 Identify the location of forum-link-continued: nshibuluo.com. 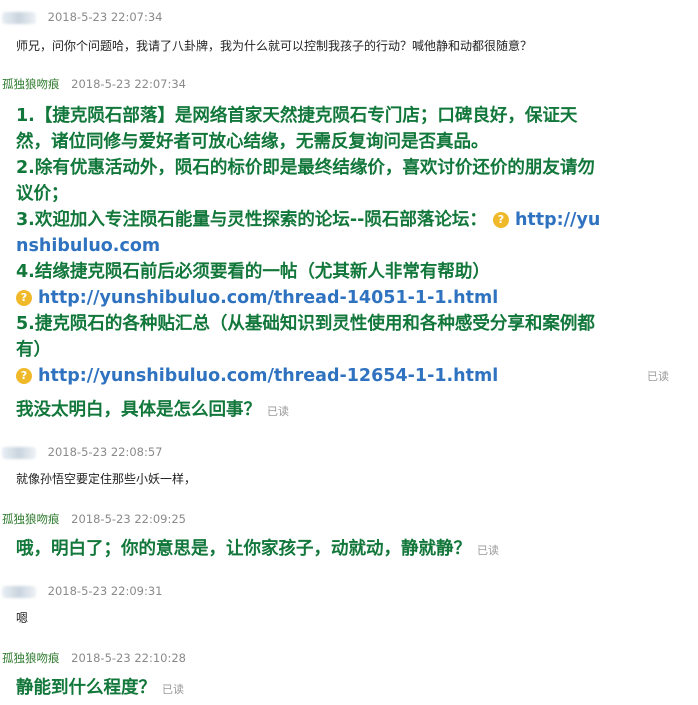
(88, 246).